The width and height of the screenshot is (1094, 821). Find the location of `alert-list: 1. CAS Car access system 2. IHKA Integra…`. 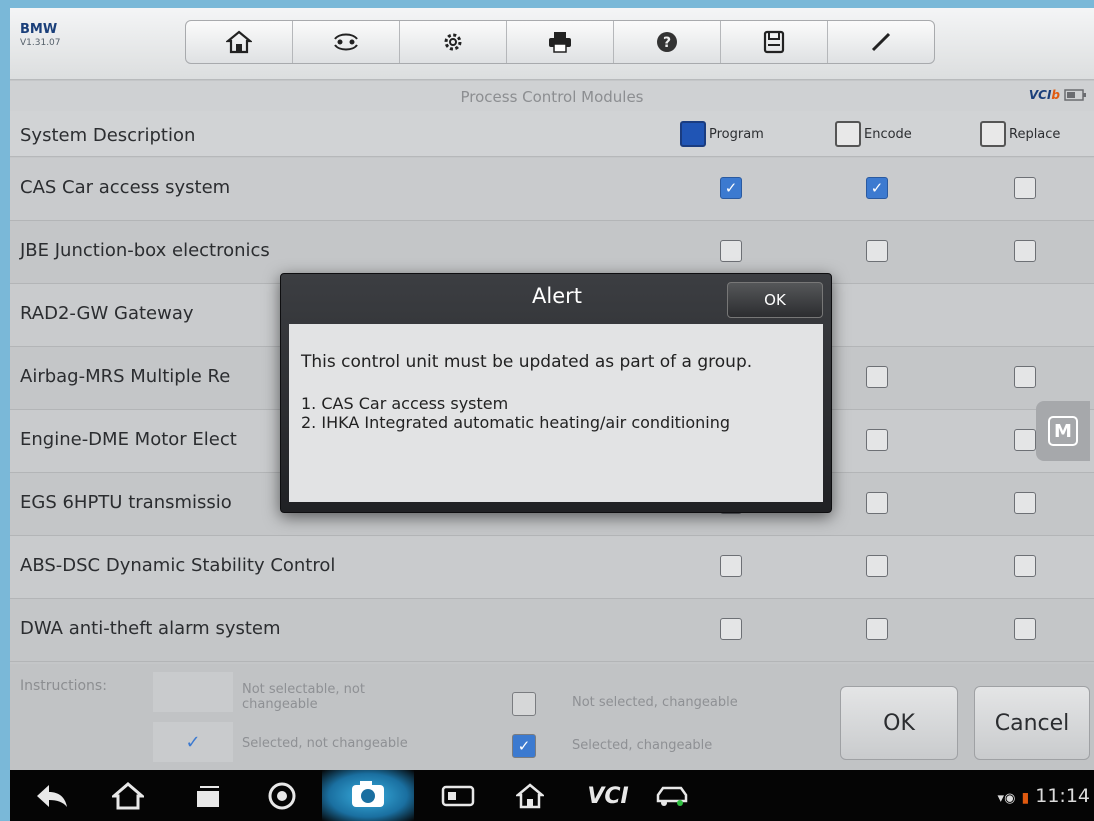

alert-list: 1. CAS Car access system 2. IHKA Integra… is located at coordinates (562, 413).